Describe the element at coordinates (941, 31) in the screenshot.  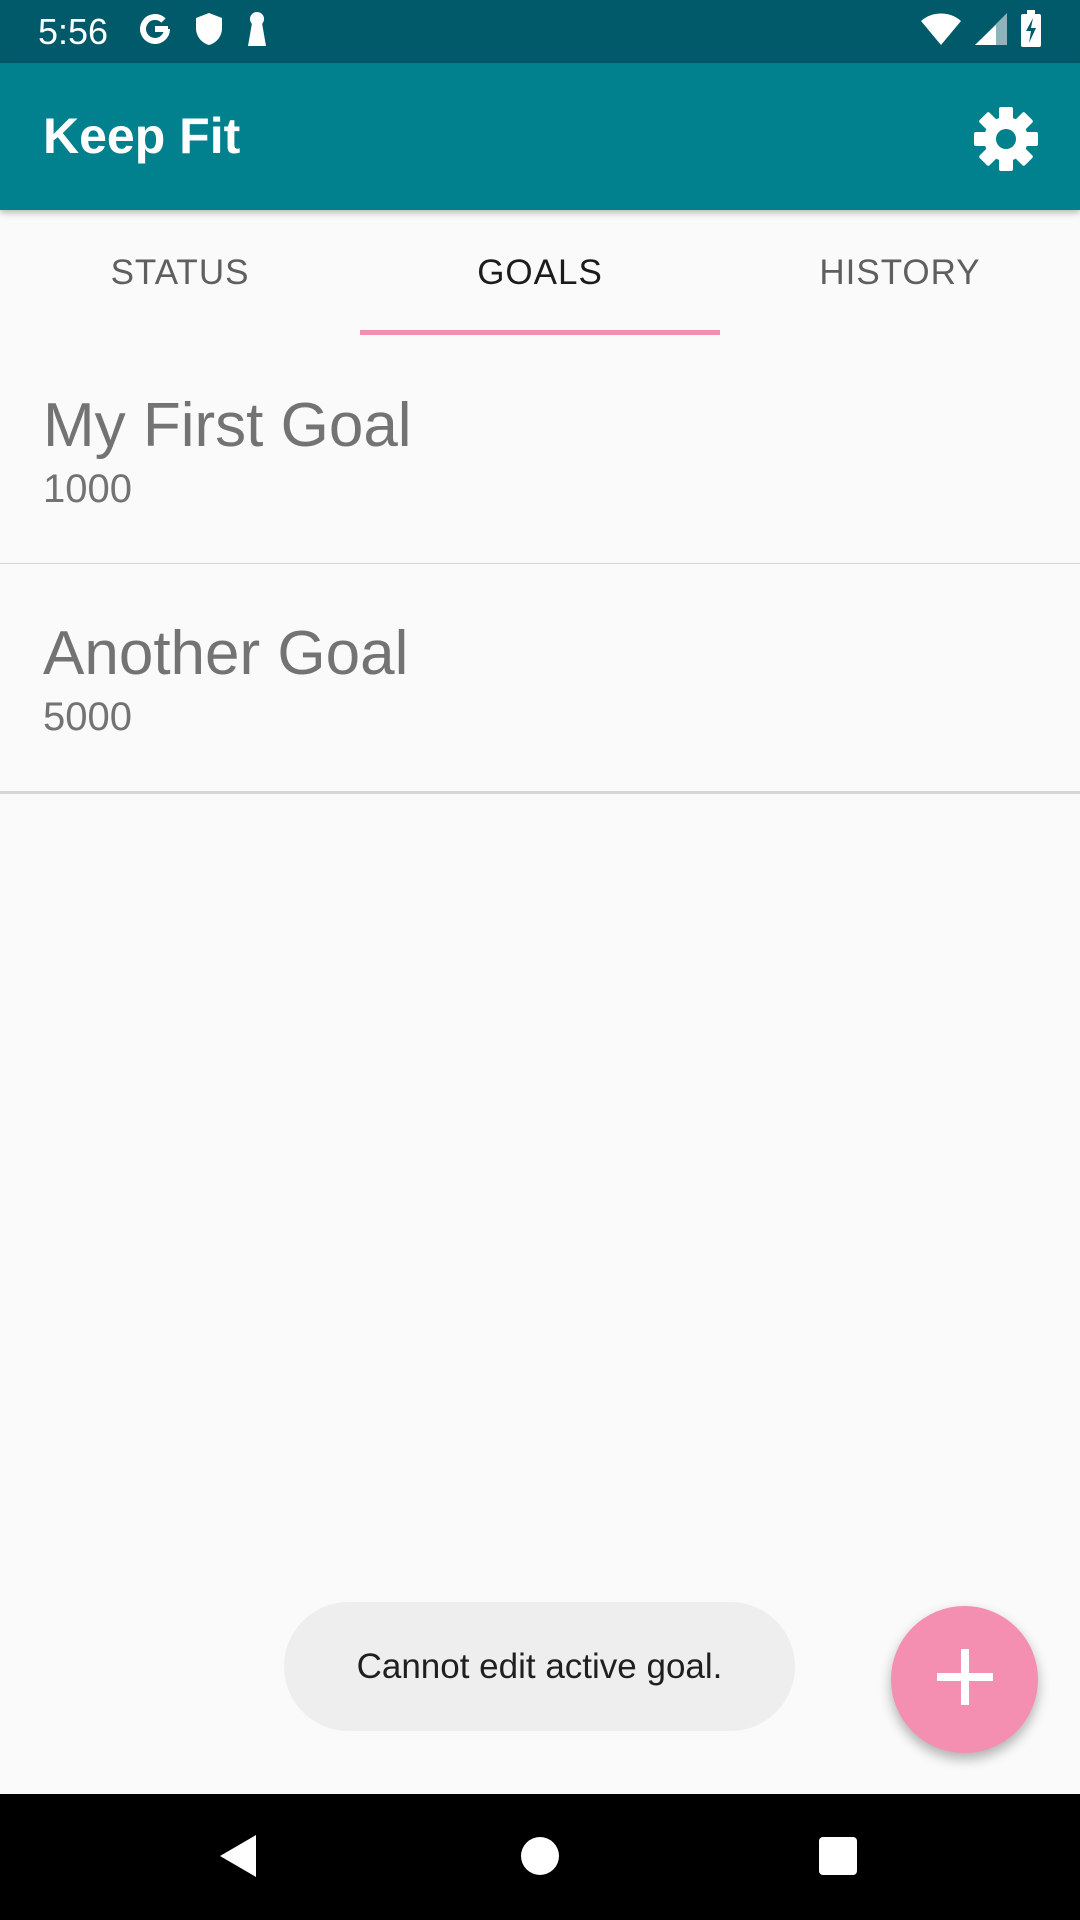
I see `wifi-icon` at that location.